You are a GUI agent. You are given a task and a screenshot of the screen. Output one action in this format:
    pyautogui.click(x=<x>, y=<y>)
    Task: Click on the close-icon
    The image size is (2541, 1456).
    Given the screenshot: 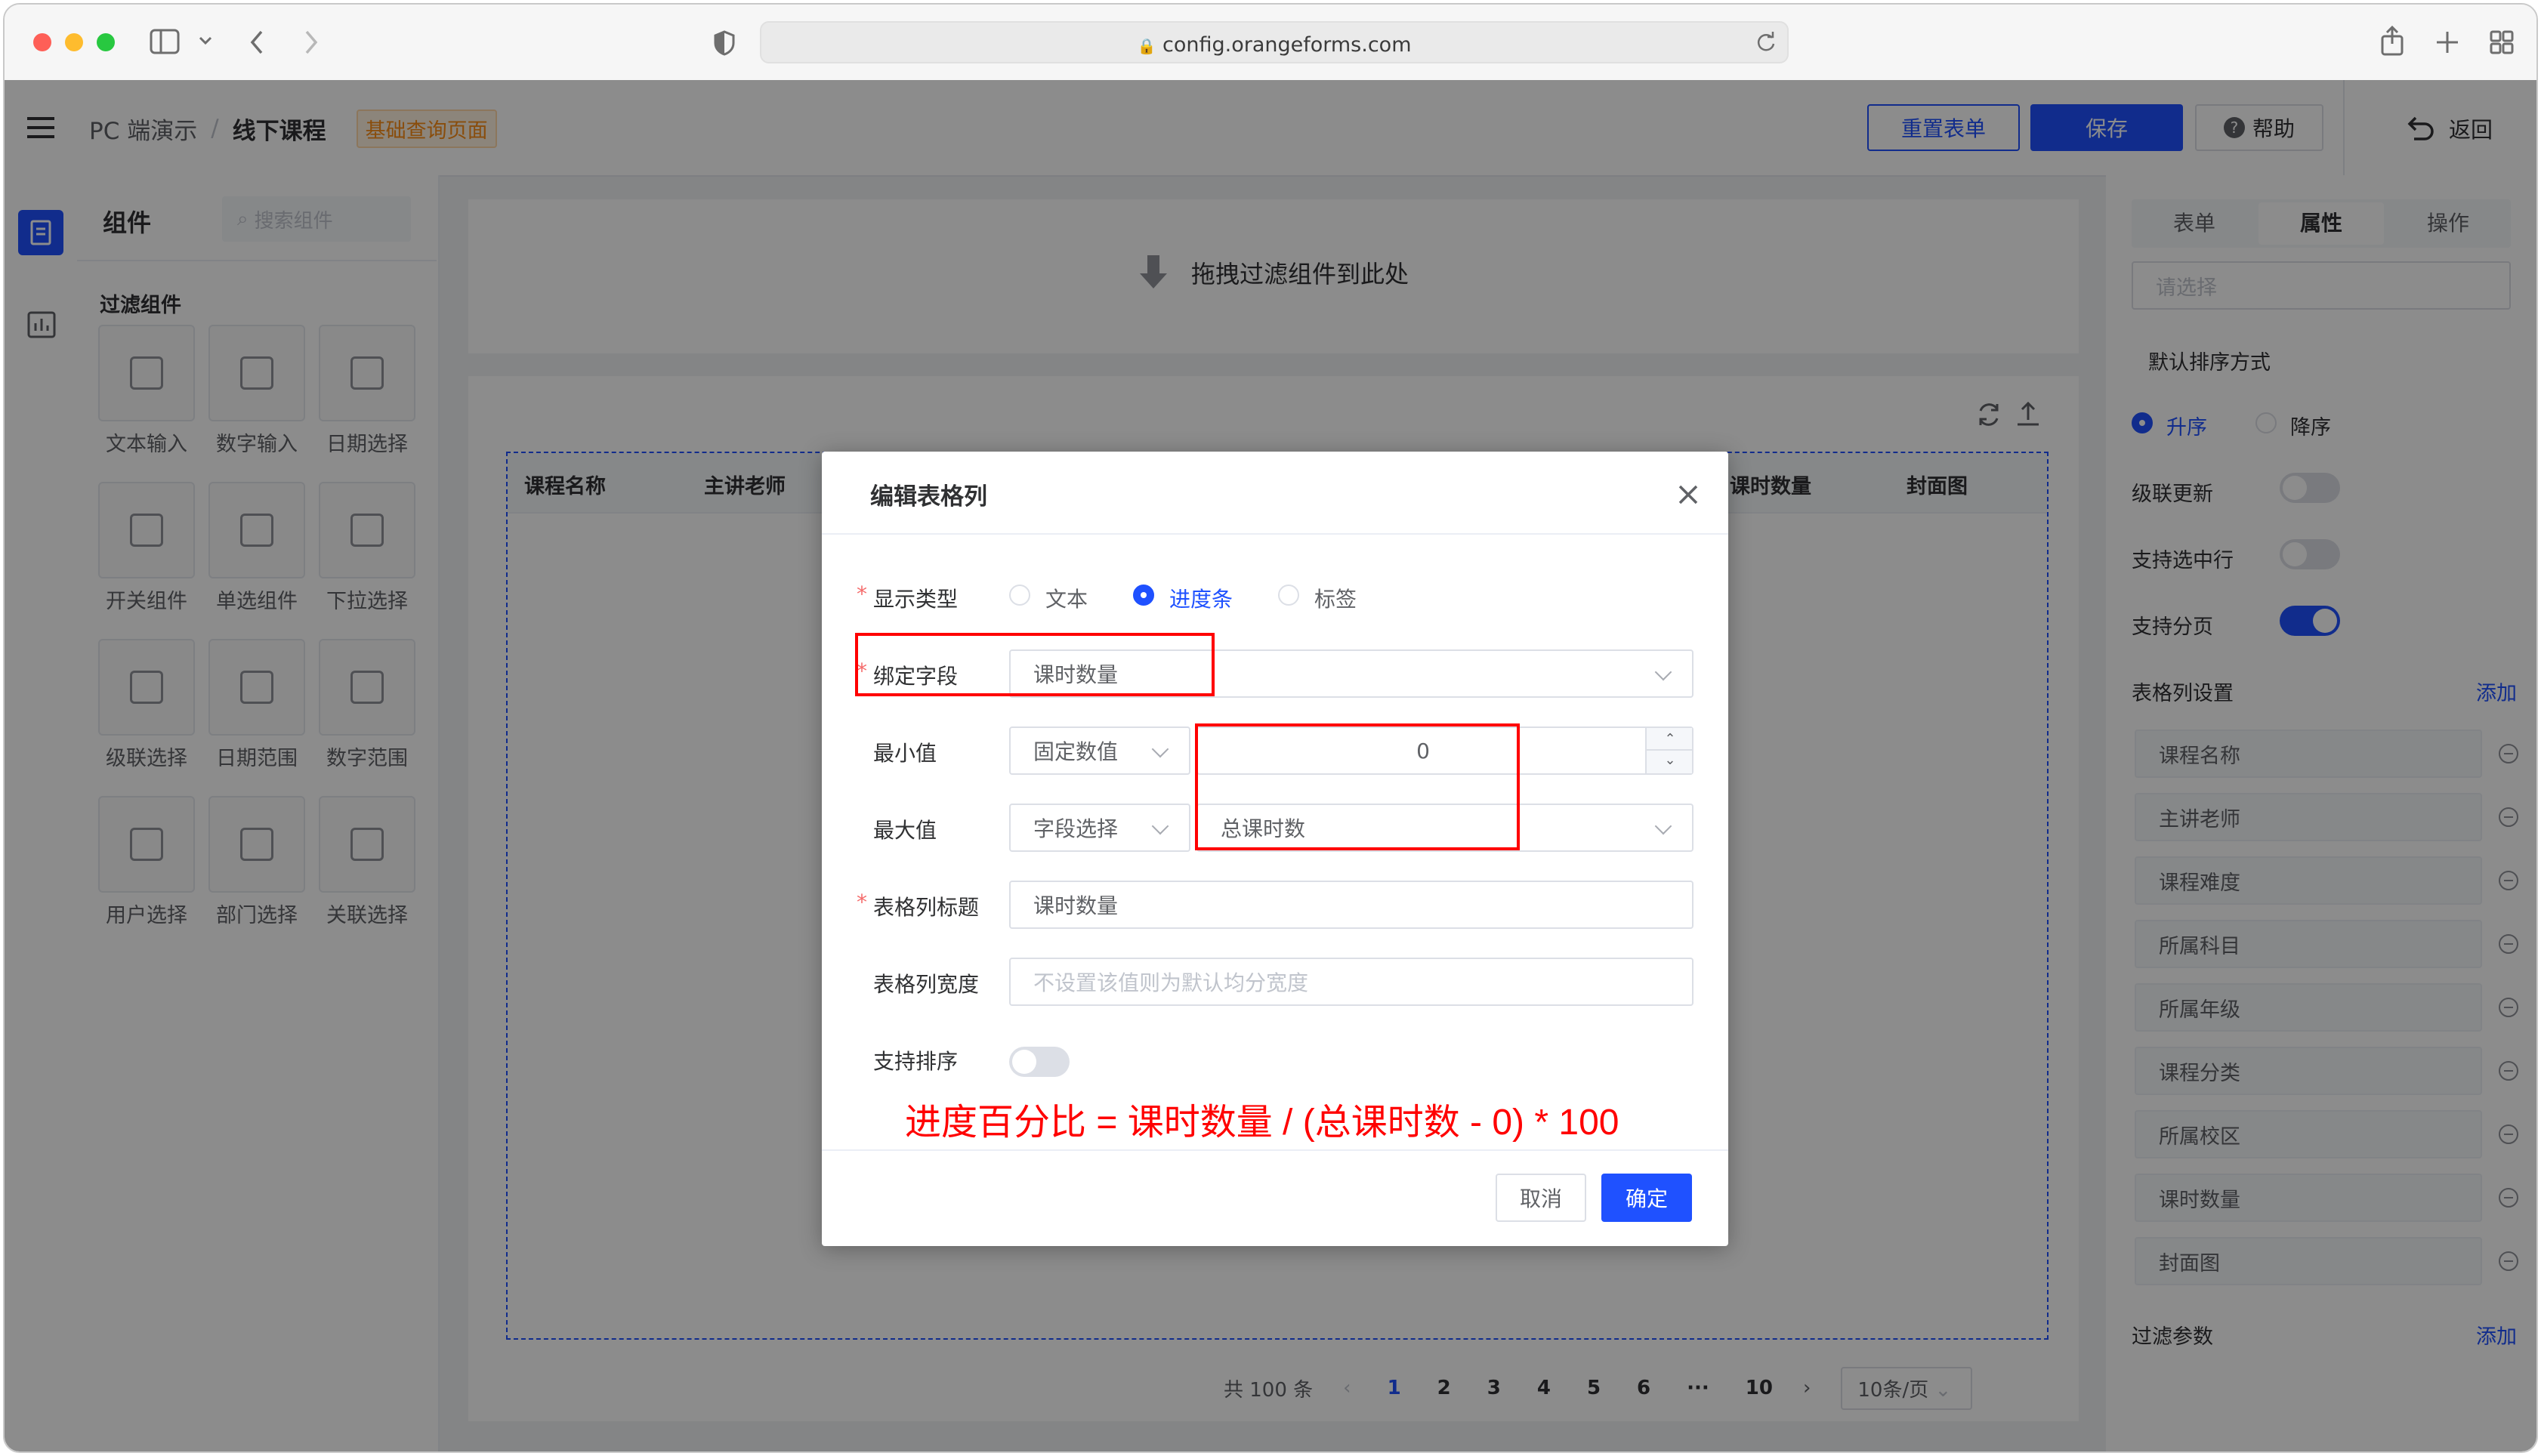 What is the action you would take?
    pyautogui.click(x=1688, y=494)
    